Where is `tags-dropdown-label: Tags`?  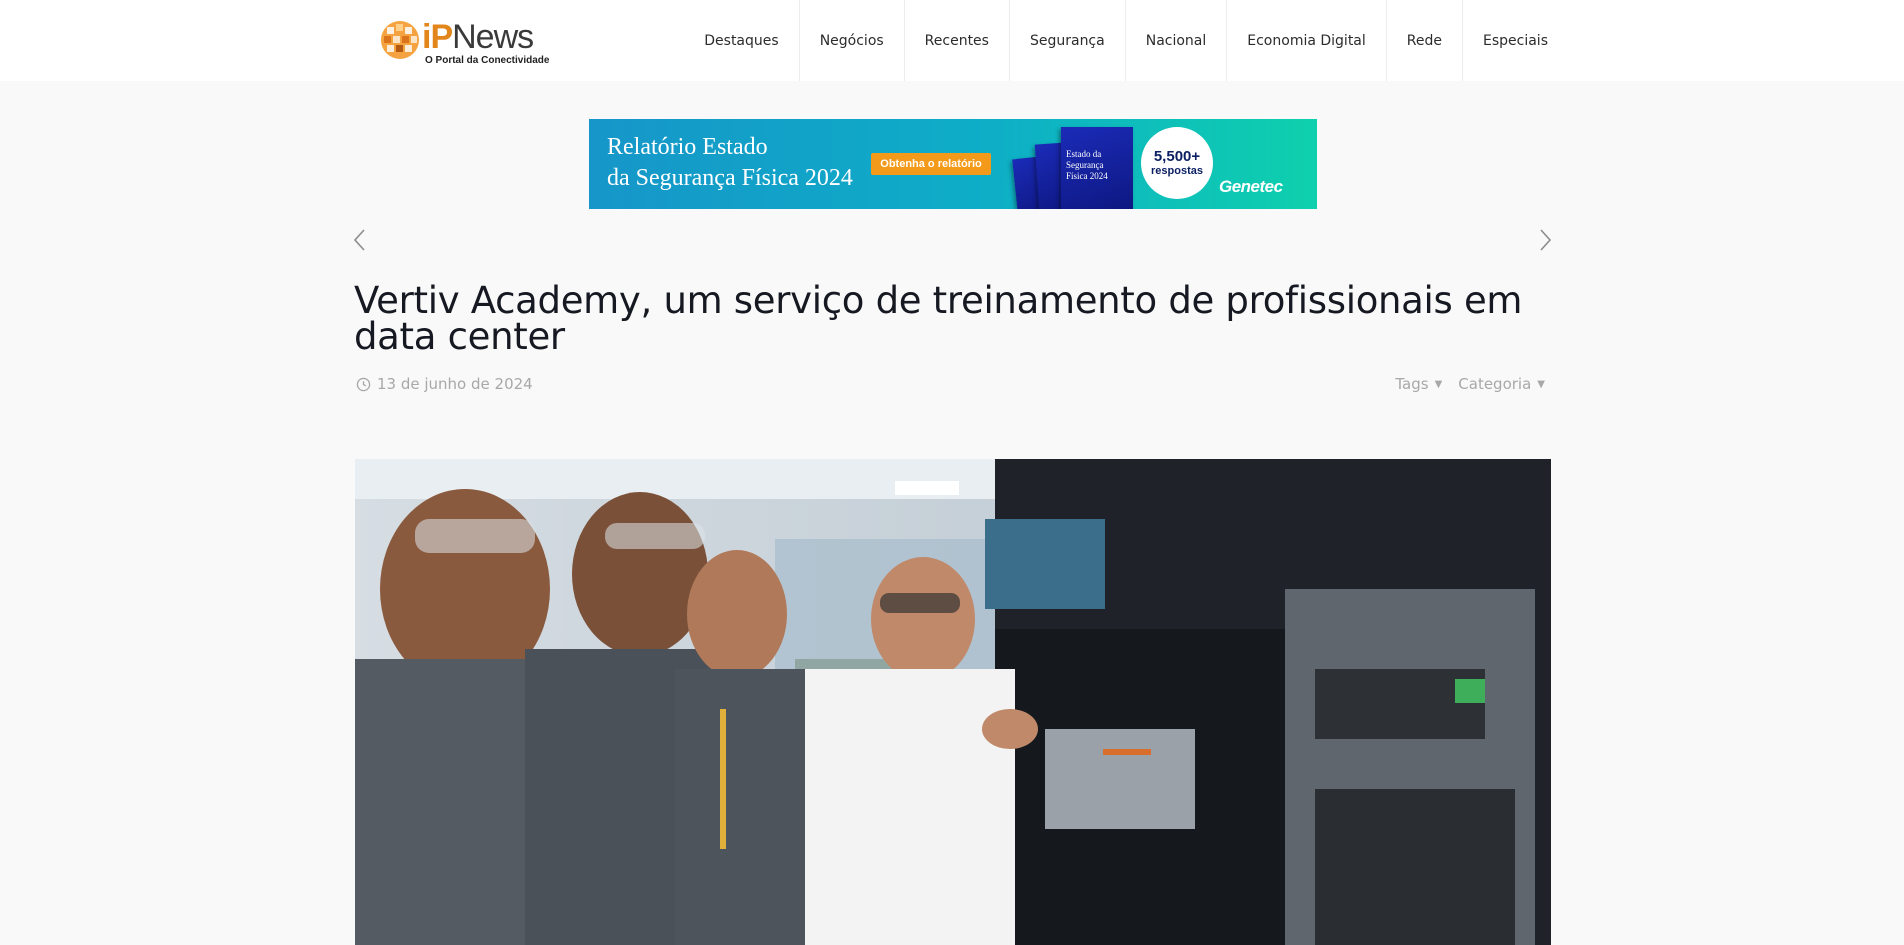
tags-dropdown-label: Tags is located at coordinates (1412, 384).